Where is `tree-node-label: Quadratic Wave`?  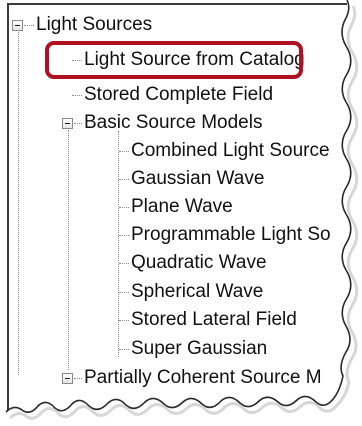
tree-node-label: Quadratic Wave is located at coordinates (199, 262).